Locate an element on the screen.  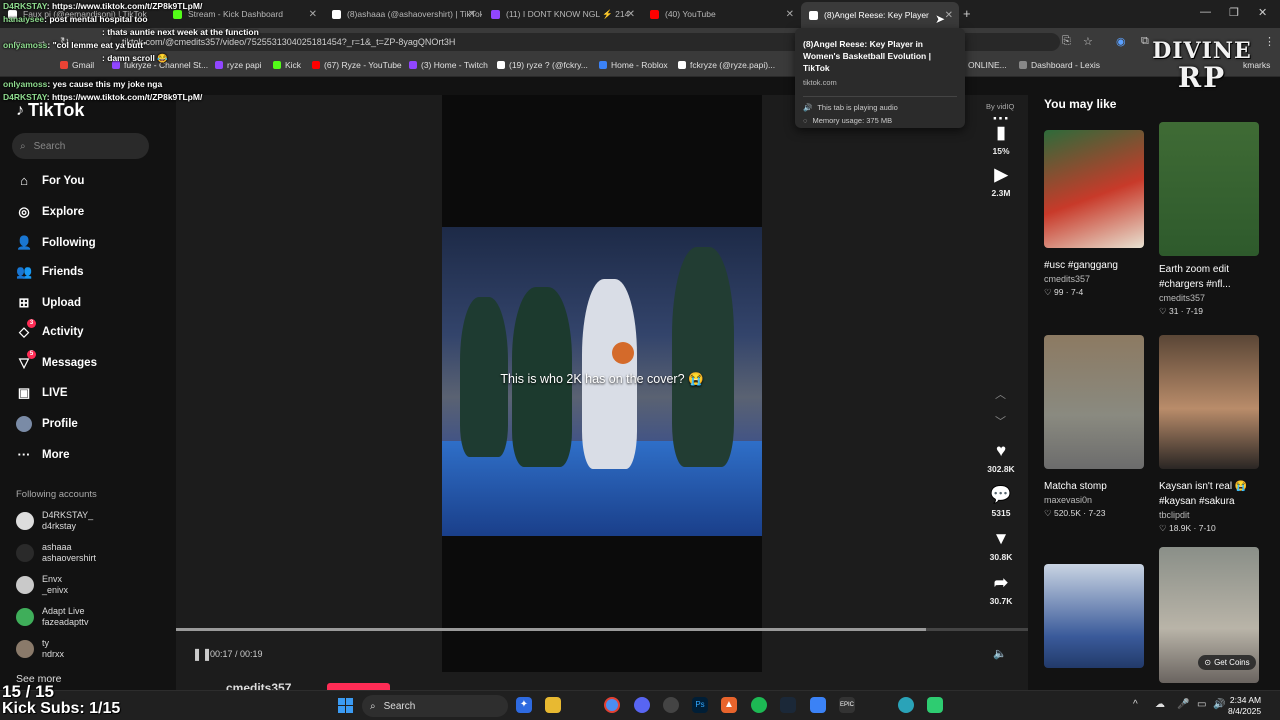
nav-friends: 👥 Friends is located at coordinates (50, 272).